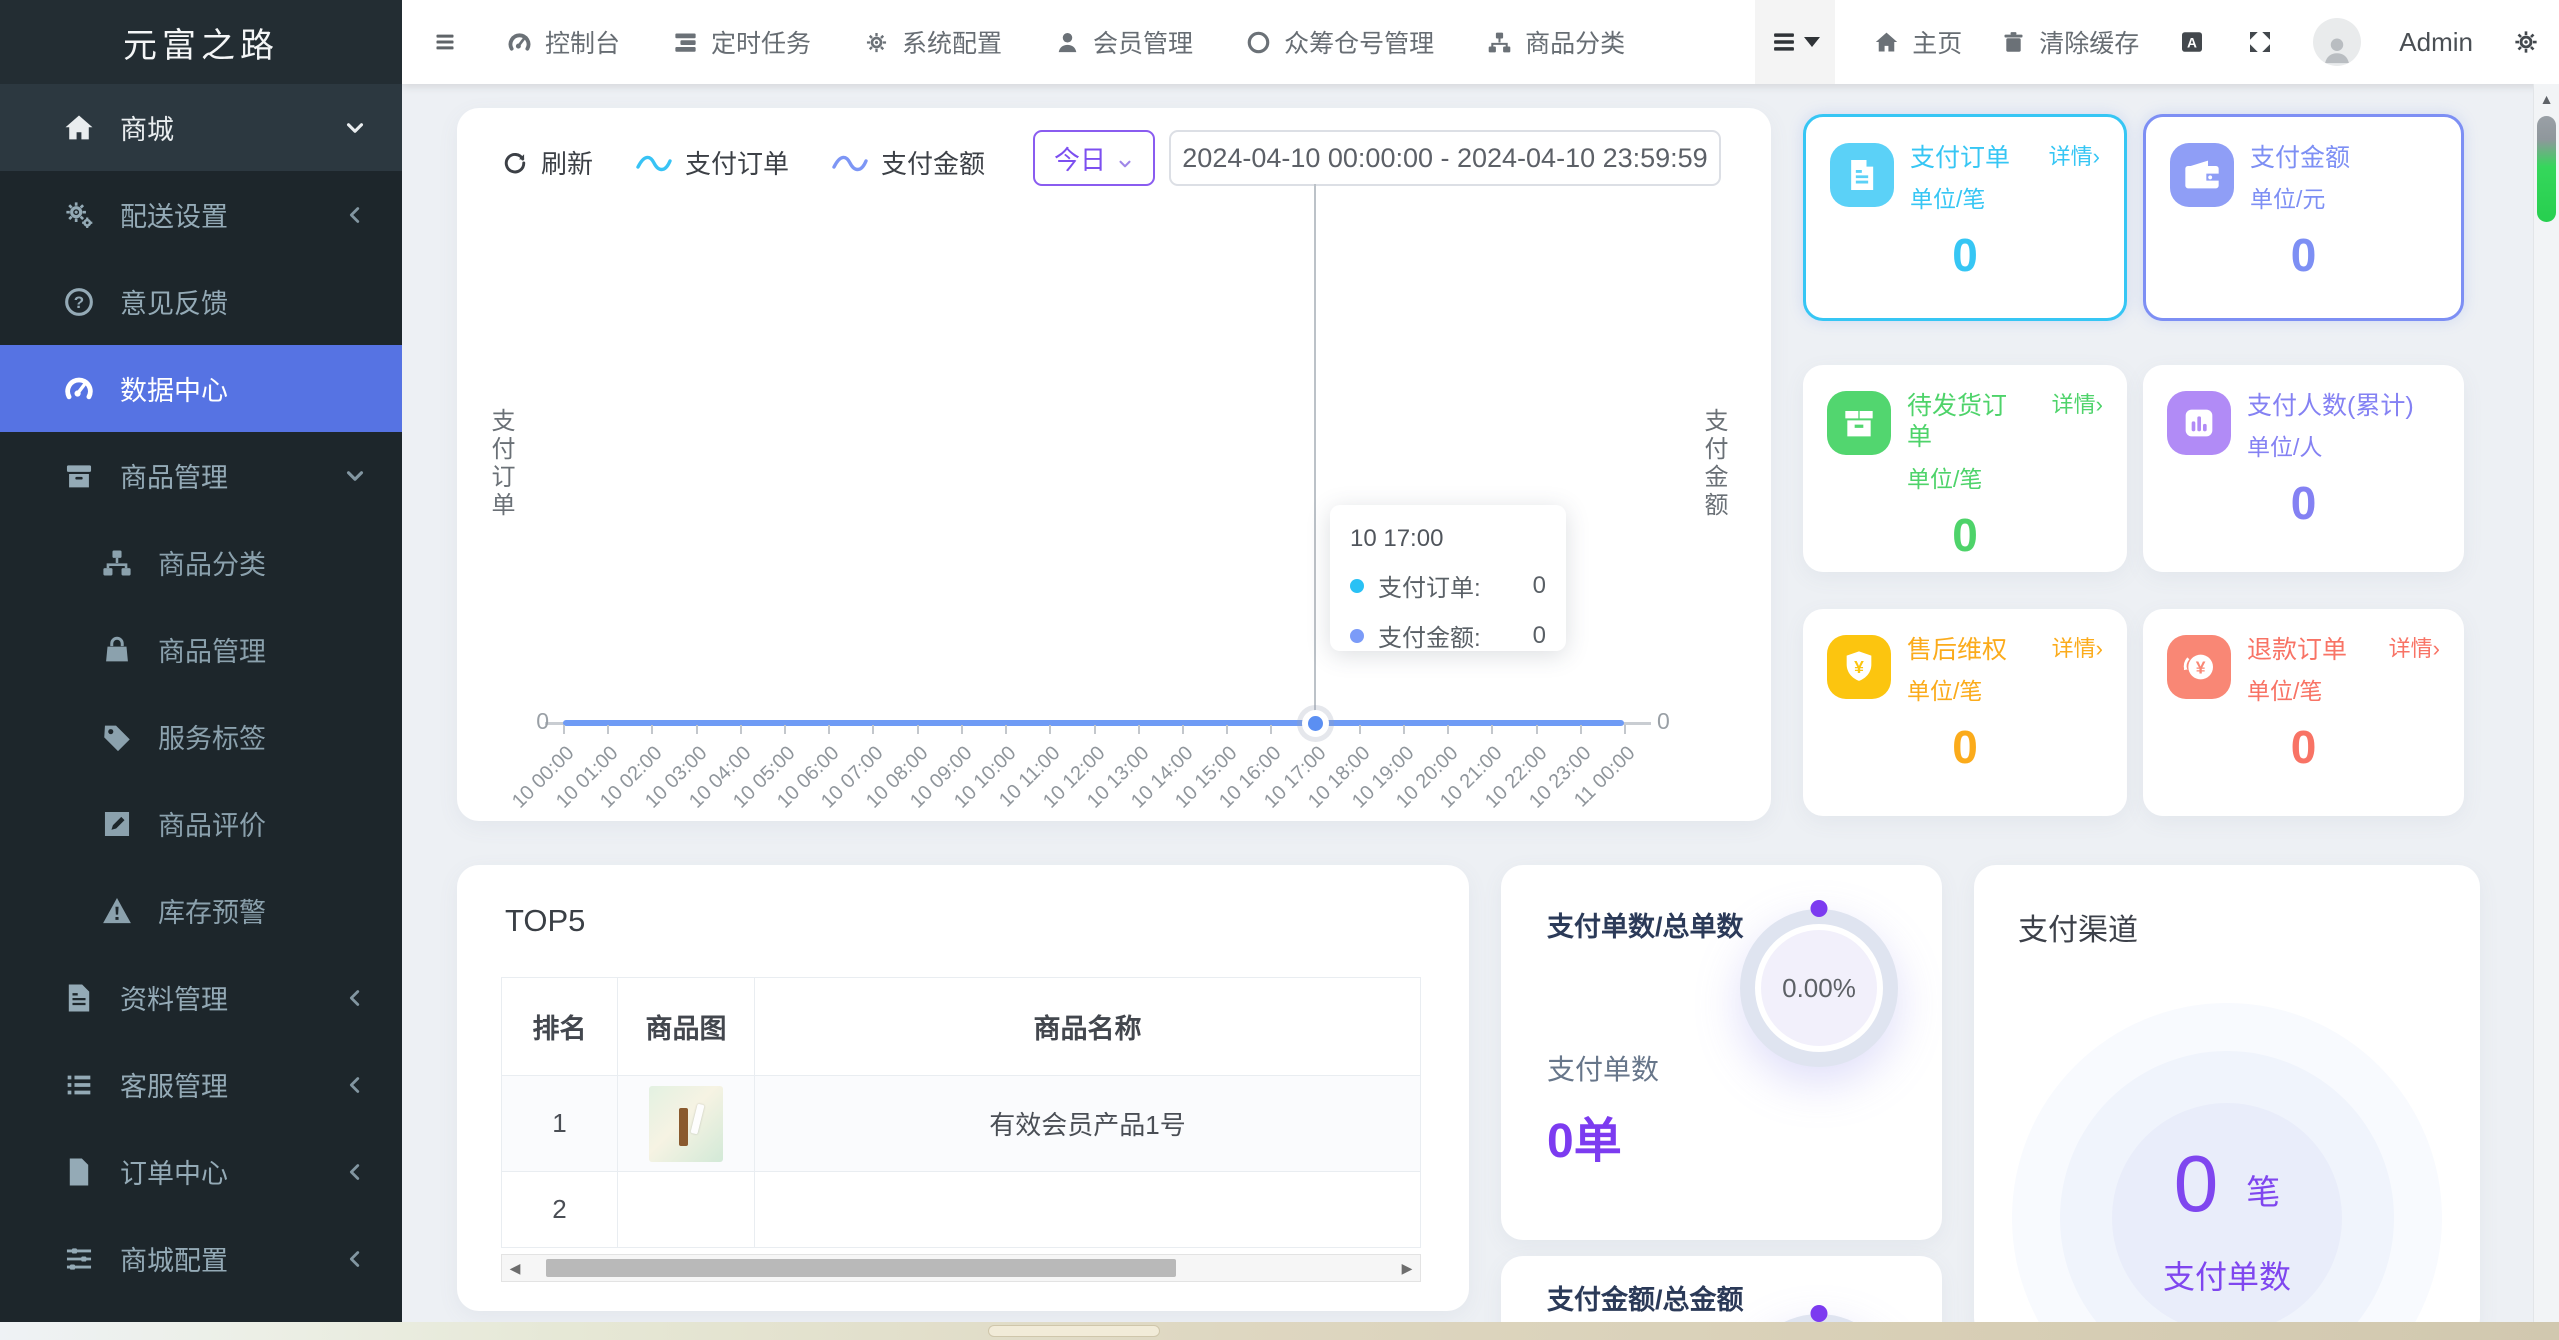  What do you see at coordinates (2260, 42) in the screenshot?
I see `fullscreen-icon` at bounding box center [2260, 42].